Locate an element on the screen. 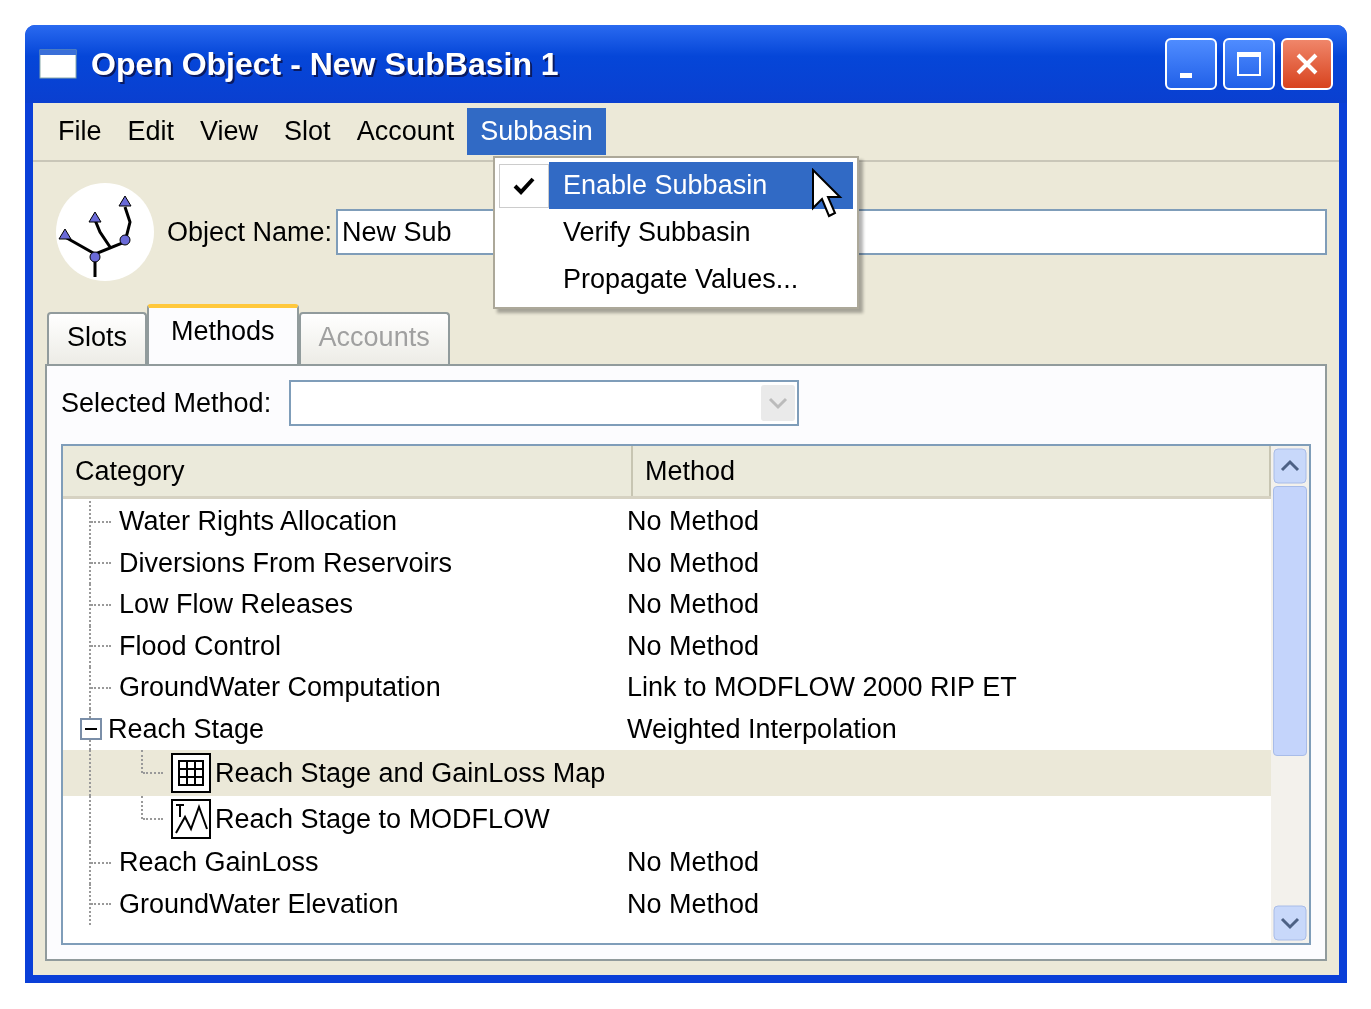 The height and width of the screenshot is (1009, 1371). selected-method-label: Selected Method: is located at coordinates (166, 403).